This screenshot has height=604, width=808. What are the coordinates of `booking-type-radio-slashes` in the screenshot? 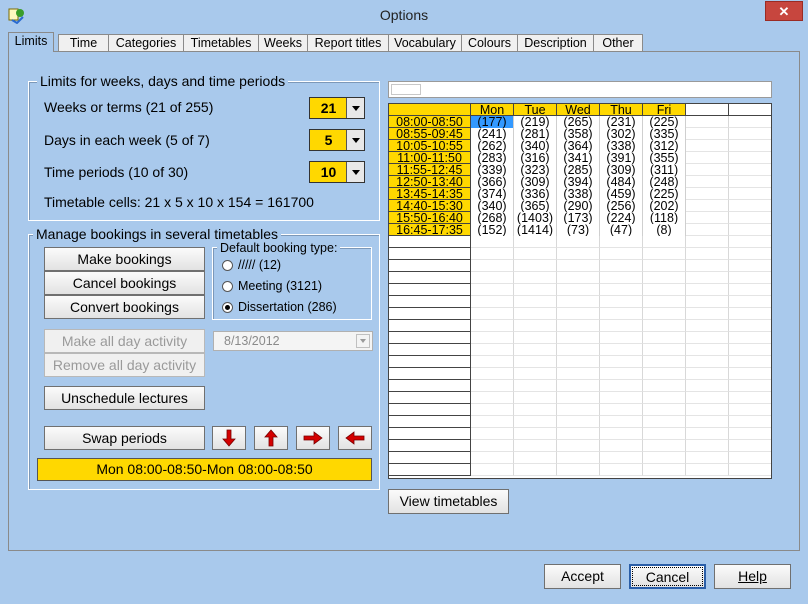 It's located at (227, 265).